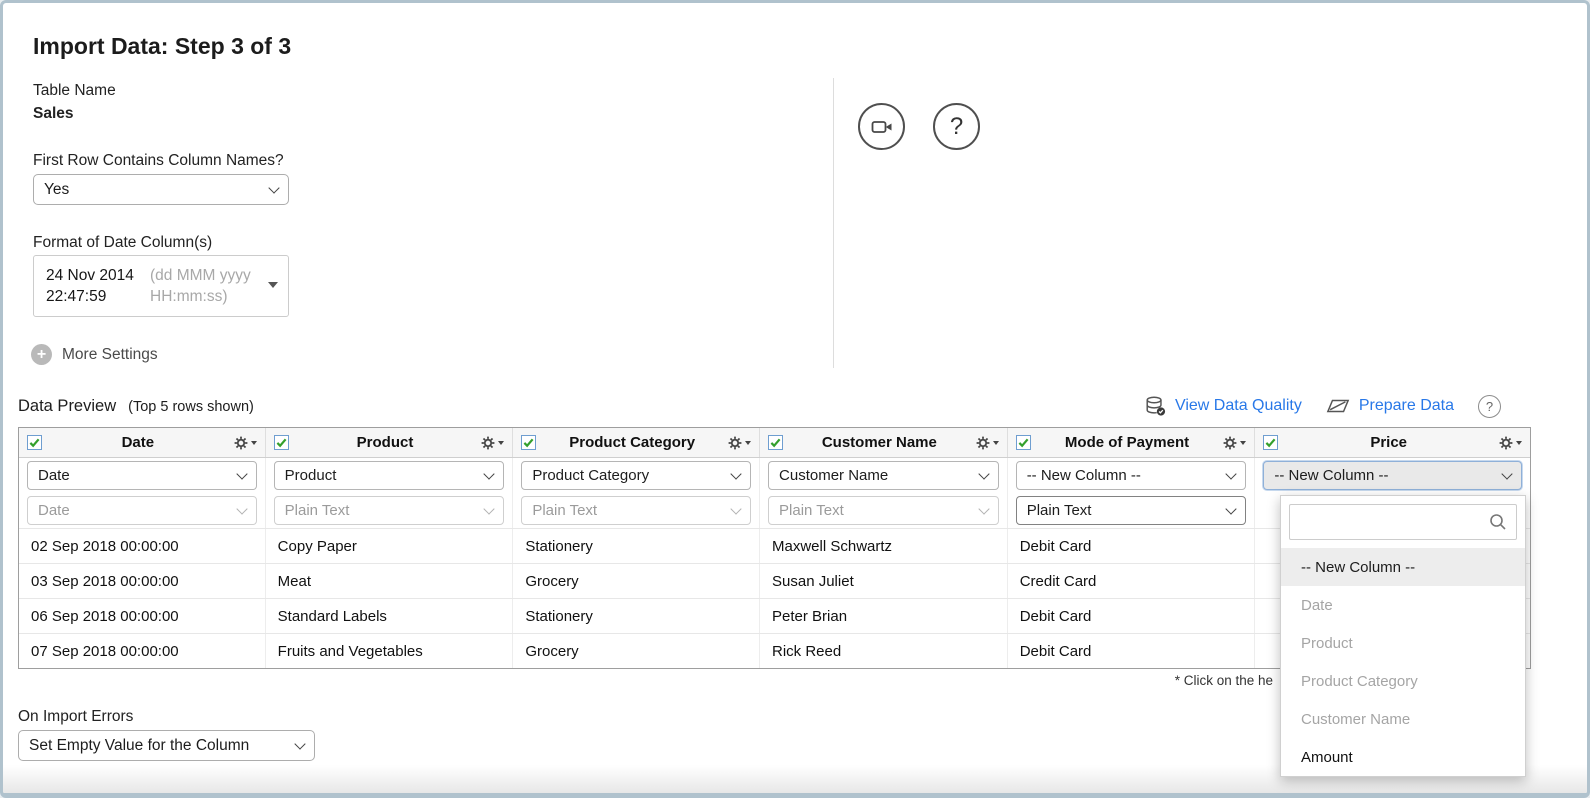 The width and height of the screenshot is (1590, 798). What do you see at coordinates (1338, 406) in the screenshot?
I see `prepare-data-icon` at bounding box center [1338, 406].